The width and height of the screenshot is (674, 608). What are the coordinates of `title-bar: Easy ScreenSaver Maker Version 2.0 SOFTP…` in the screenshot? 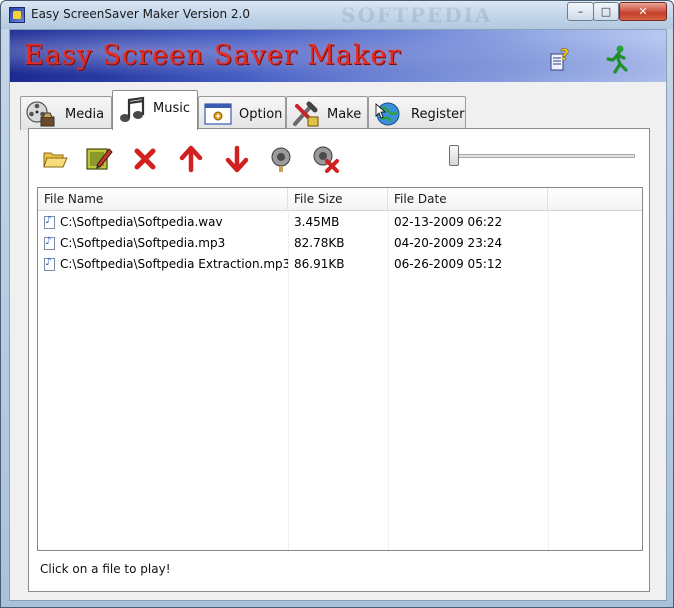 It's located at (337, 15).